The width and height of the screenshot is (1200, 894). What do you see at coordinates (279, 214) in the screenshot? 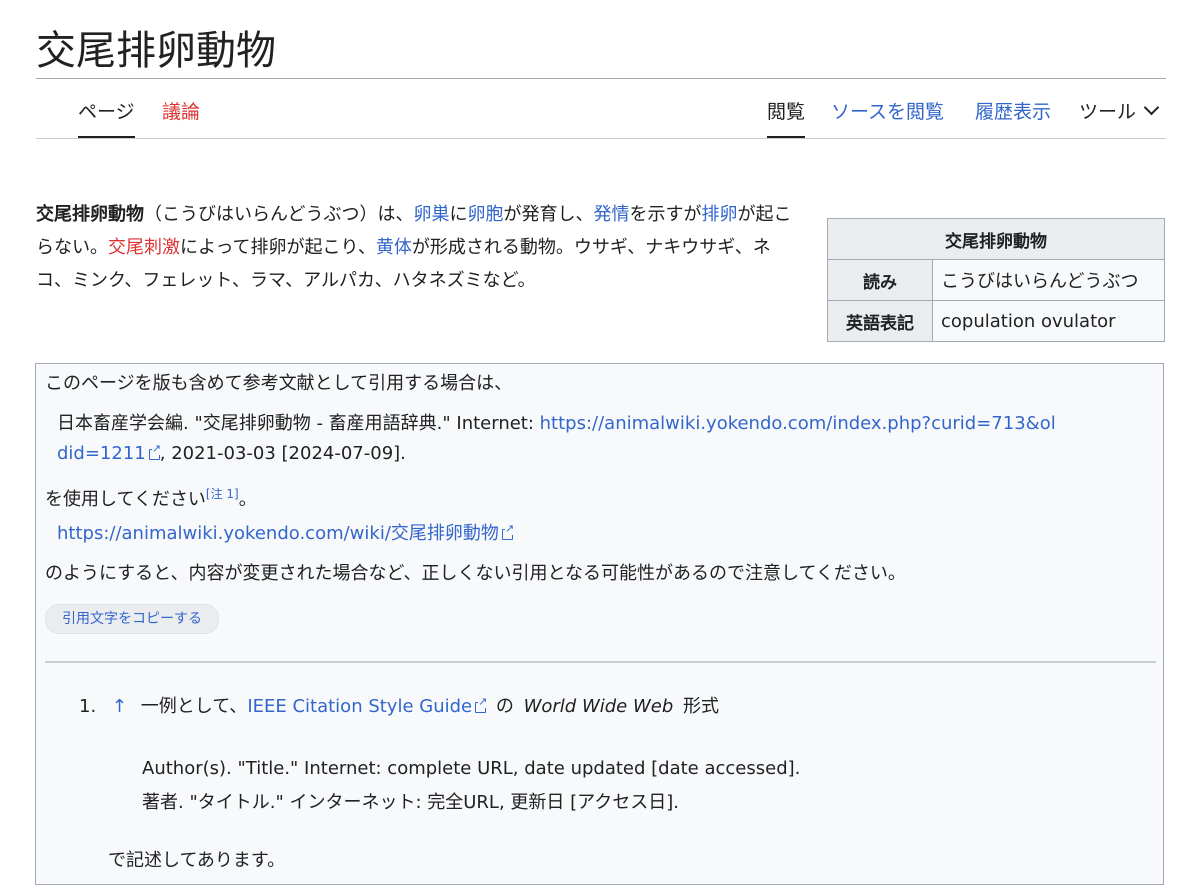
I see `intro-text: （こうびはいらんどうぶつ）は、` at bounding box center [279, 214].